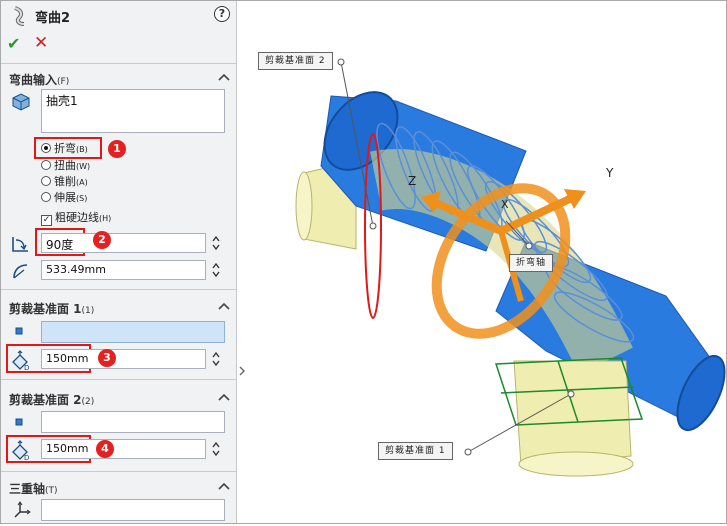 The width and height of the screenshot is (727, 526). I want to click on triad-icon, so click(22, 509).